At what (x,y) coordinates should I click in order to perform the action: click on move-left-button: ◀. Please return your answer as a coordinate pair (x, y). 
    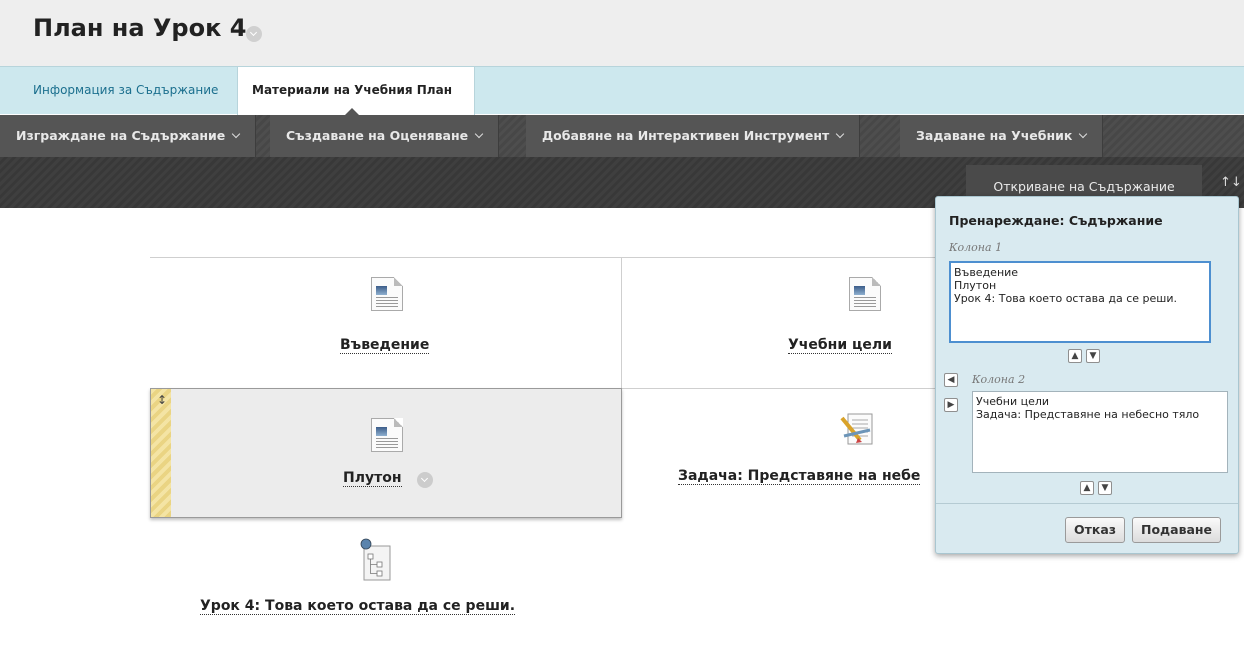
    Looking at the image, I should click on (951, 380).